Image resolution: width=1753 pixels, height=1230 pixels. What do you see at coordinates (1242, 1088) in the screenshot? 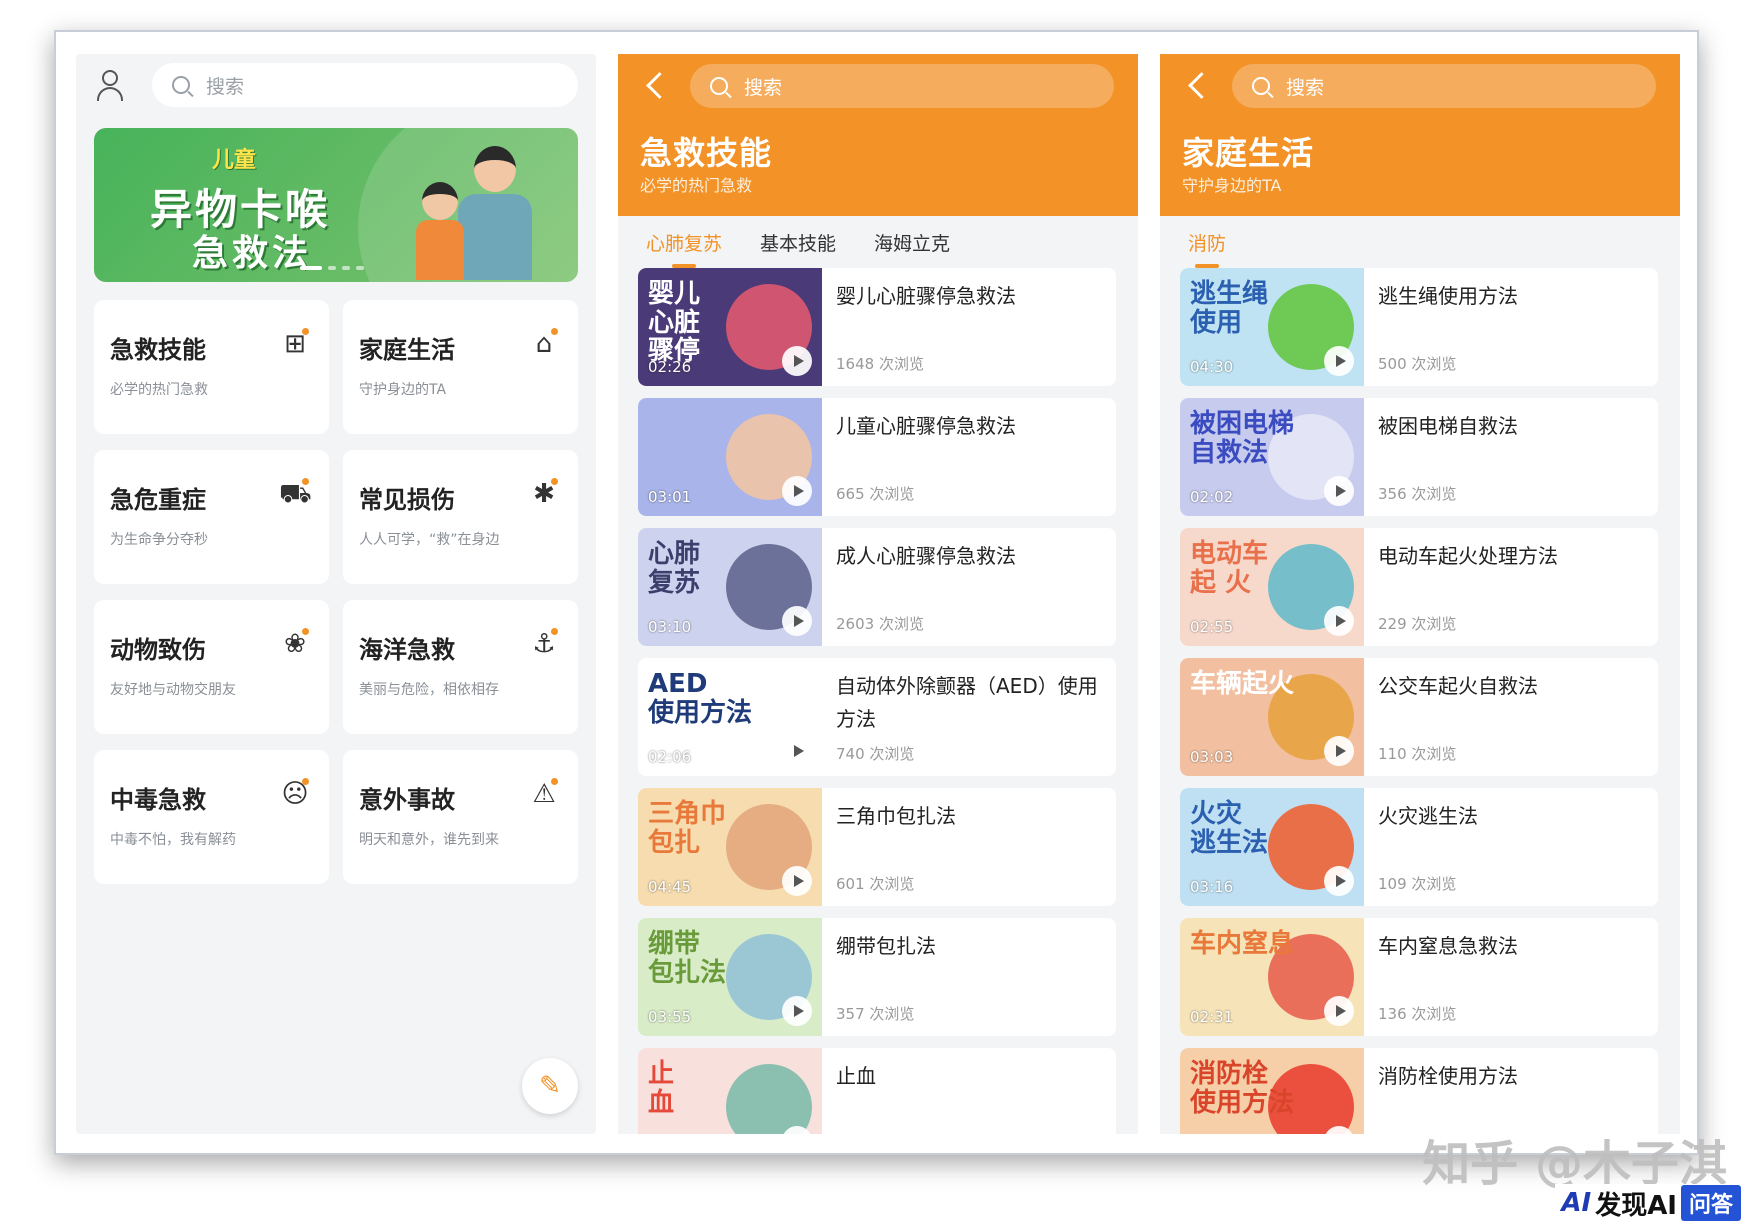
I see `thumbnail-title: 消防栓 使用方法` at bounding box center [1242, 1088].